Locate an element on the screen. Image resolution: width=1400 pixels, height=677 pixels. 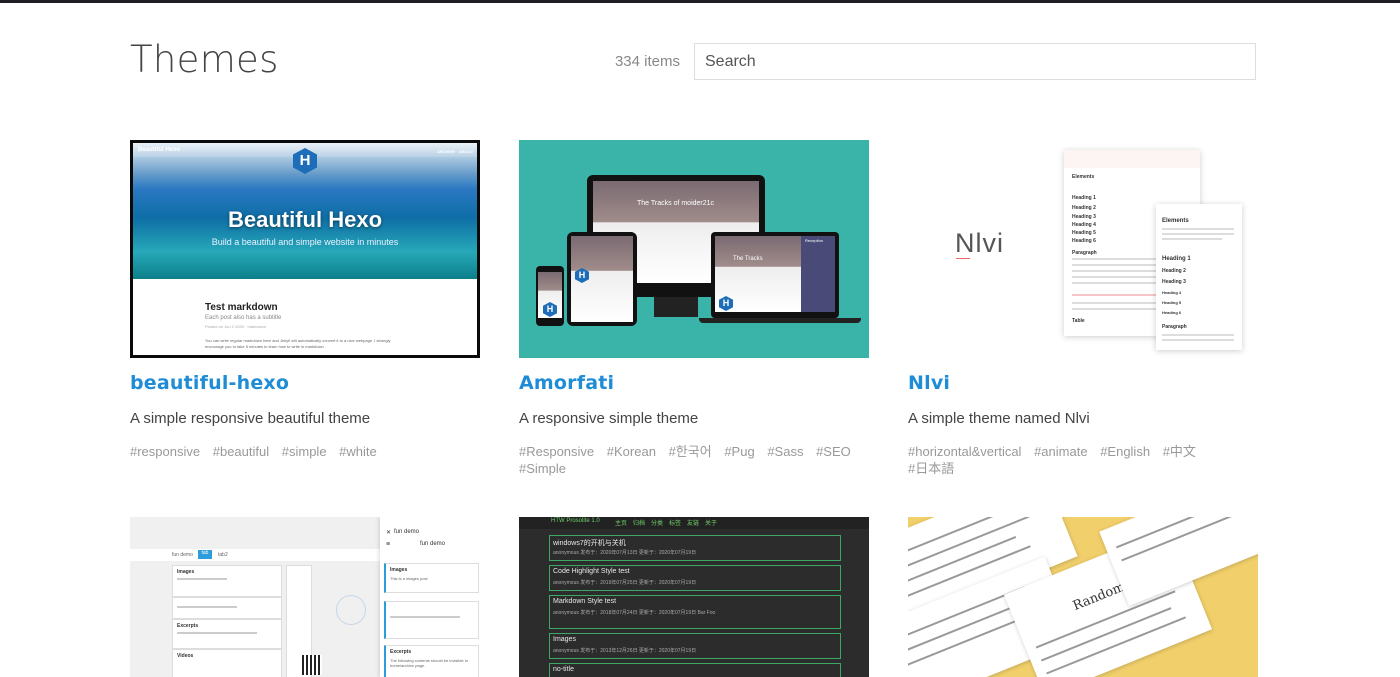
theme-description: A responsive simple theme is located at coordinates (609, 418).